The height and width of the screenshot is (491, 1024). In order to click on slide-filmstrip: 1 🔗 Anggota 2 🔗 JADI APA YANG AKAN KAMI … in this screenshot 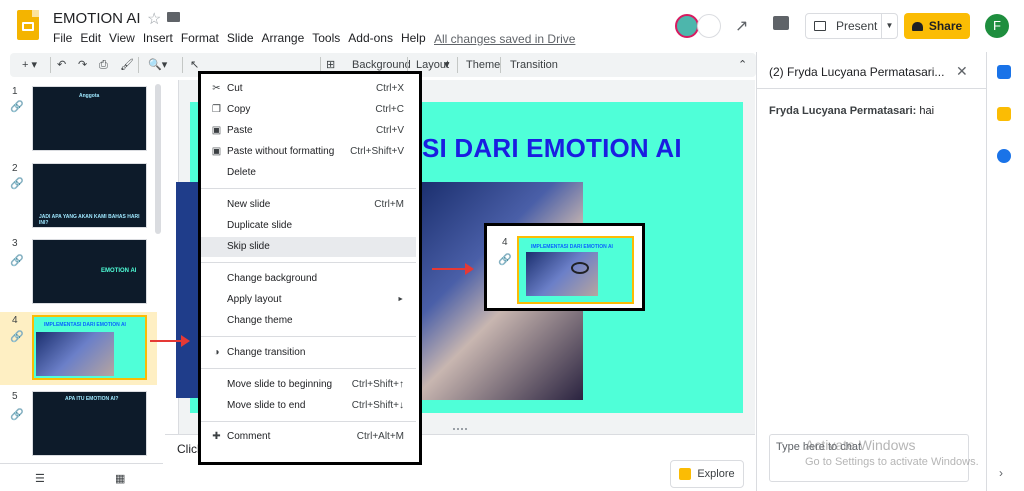, I will do `click(81, 285)`.